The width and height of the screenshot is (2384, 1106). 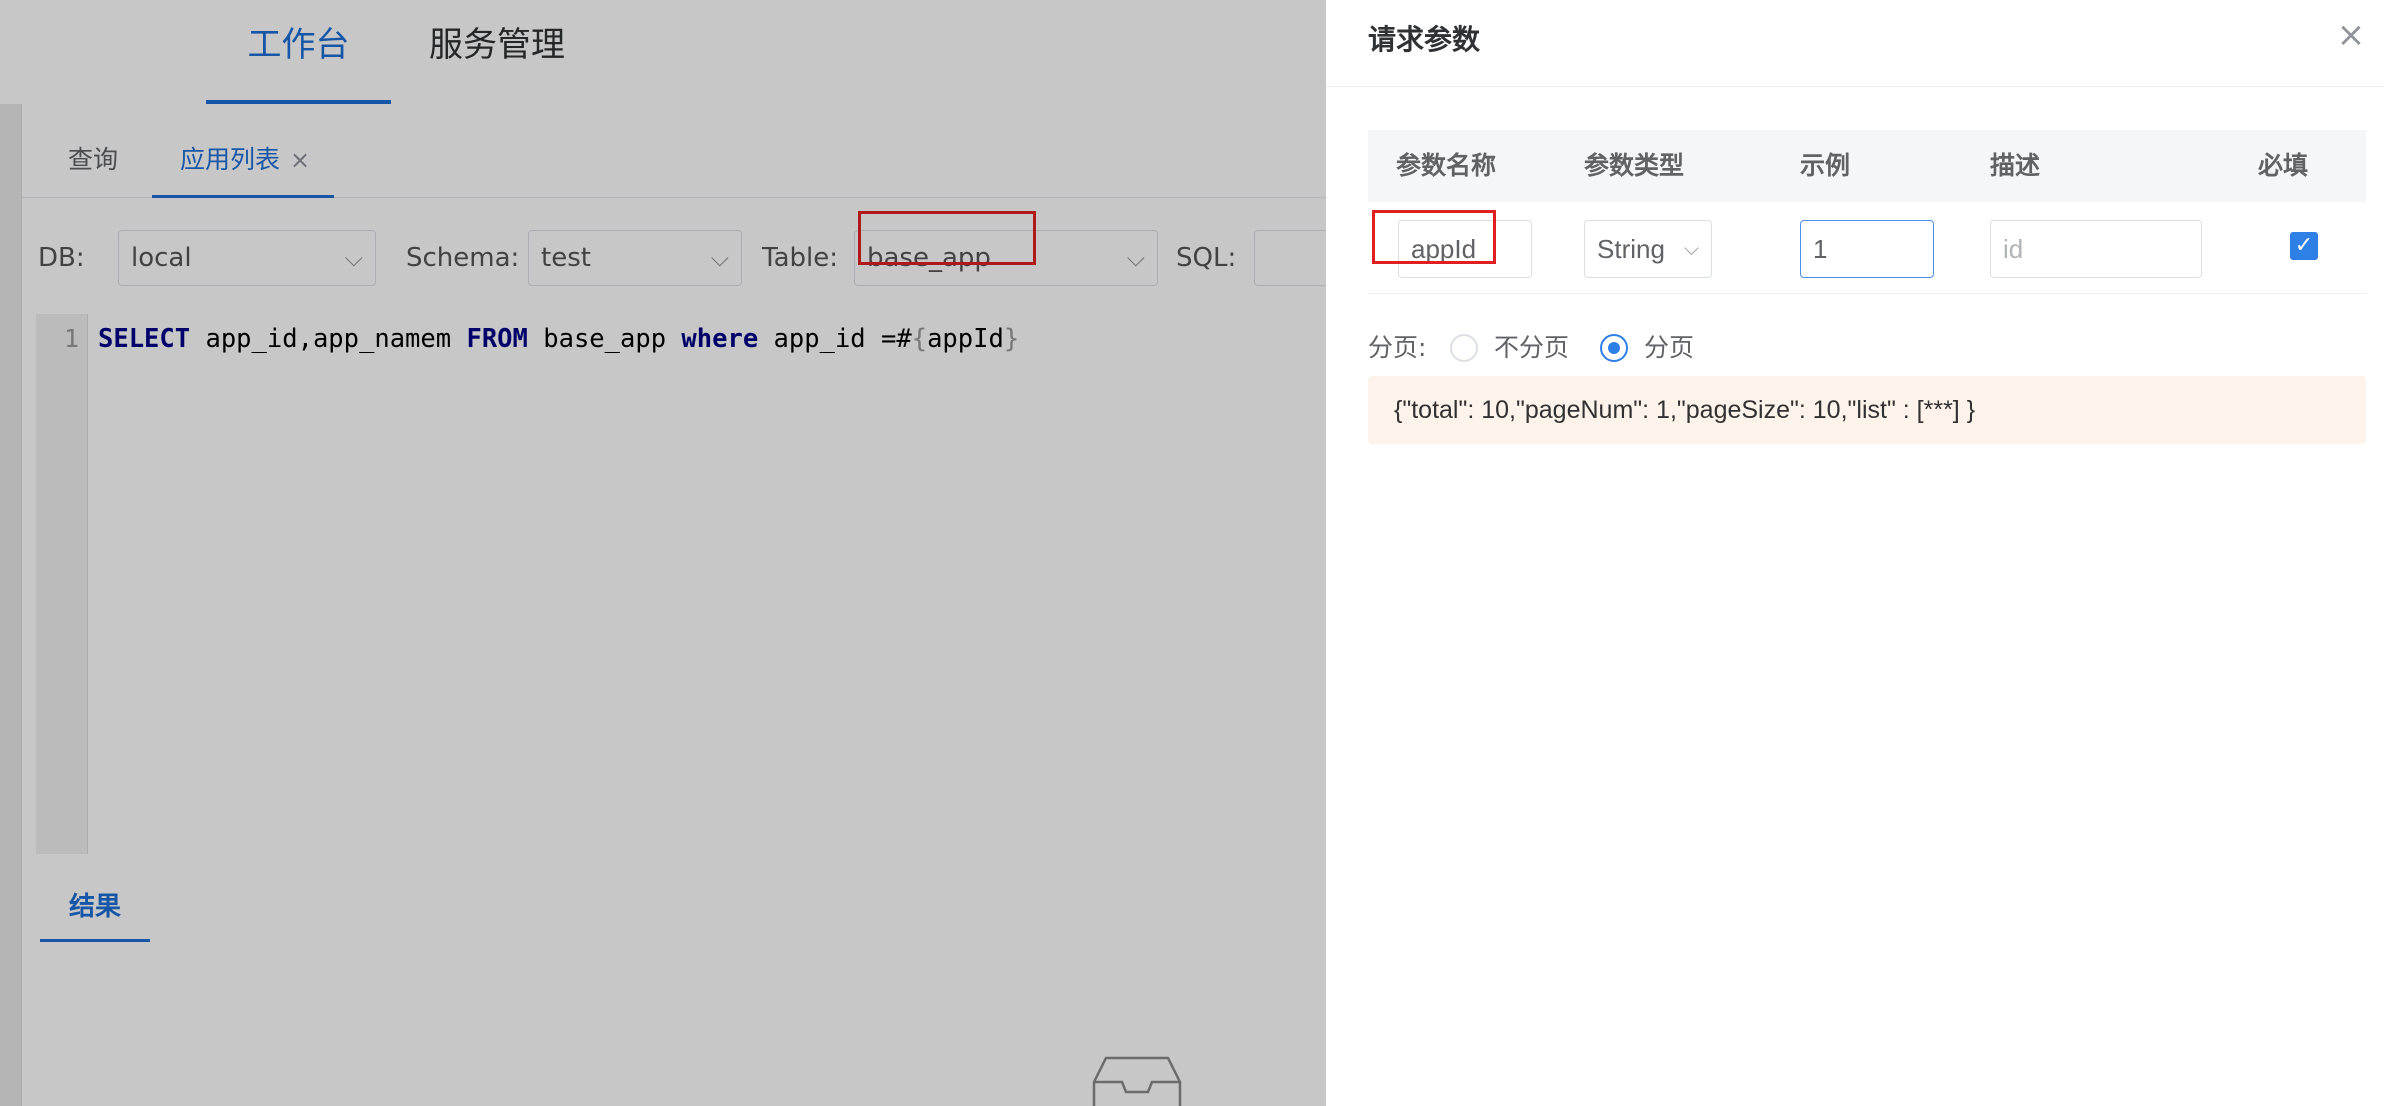 What do you see at coordinates (1424, 39) in the screenshot?
I see `drawer-title: 请求参数` at bounding box center [1424, 39].